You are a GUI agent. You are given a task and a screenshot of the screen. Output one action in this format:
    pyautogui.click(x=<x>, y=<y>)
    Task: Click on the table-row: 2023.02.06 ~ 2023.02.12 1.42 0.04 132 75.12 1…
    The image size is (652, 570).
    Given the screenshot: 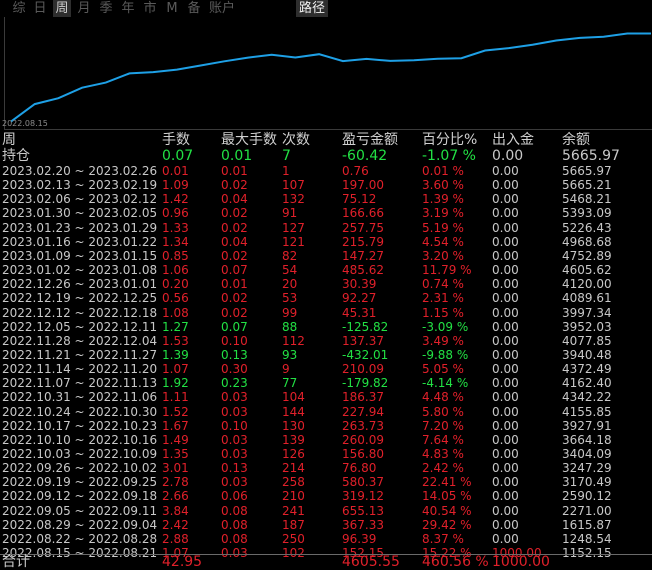 What is the action you would take?
    pyautogui.click(x=326, y=199)
    